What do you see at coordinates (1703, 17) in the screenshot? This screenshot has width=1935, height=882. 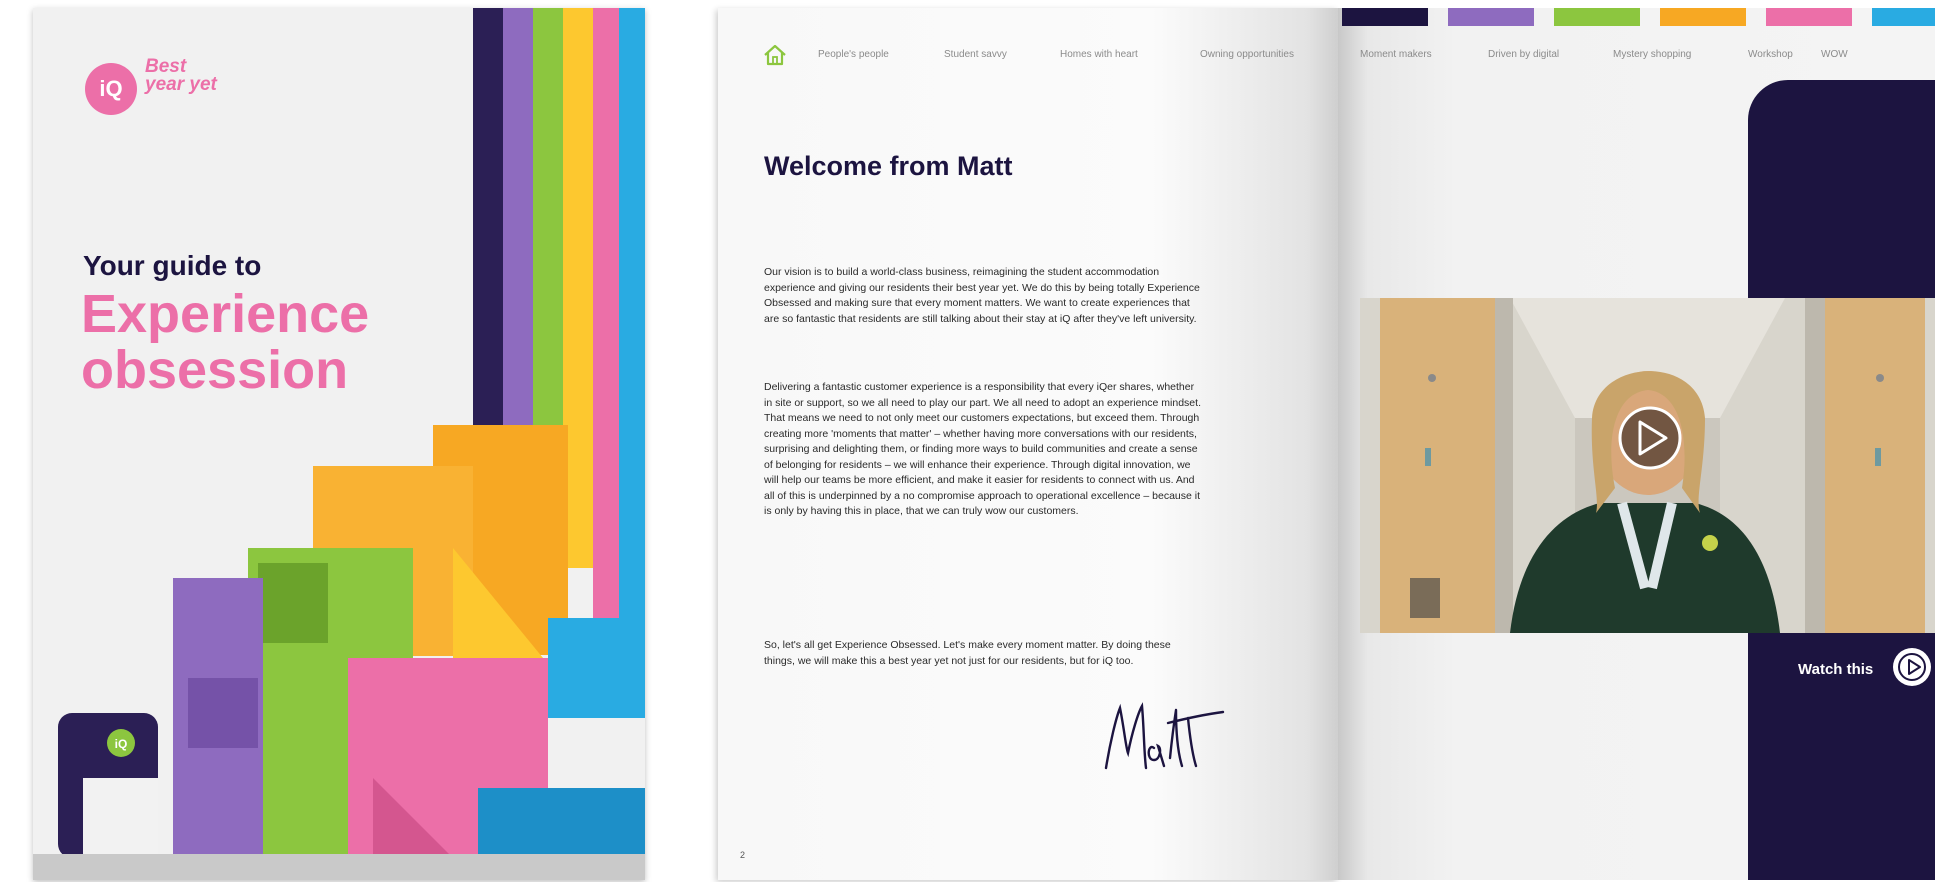 I see `color-swatch-orange` at bounding box center [1703, 17].